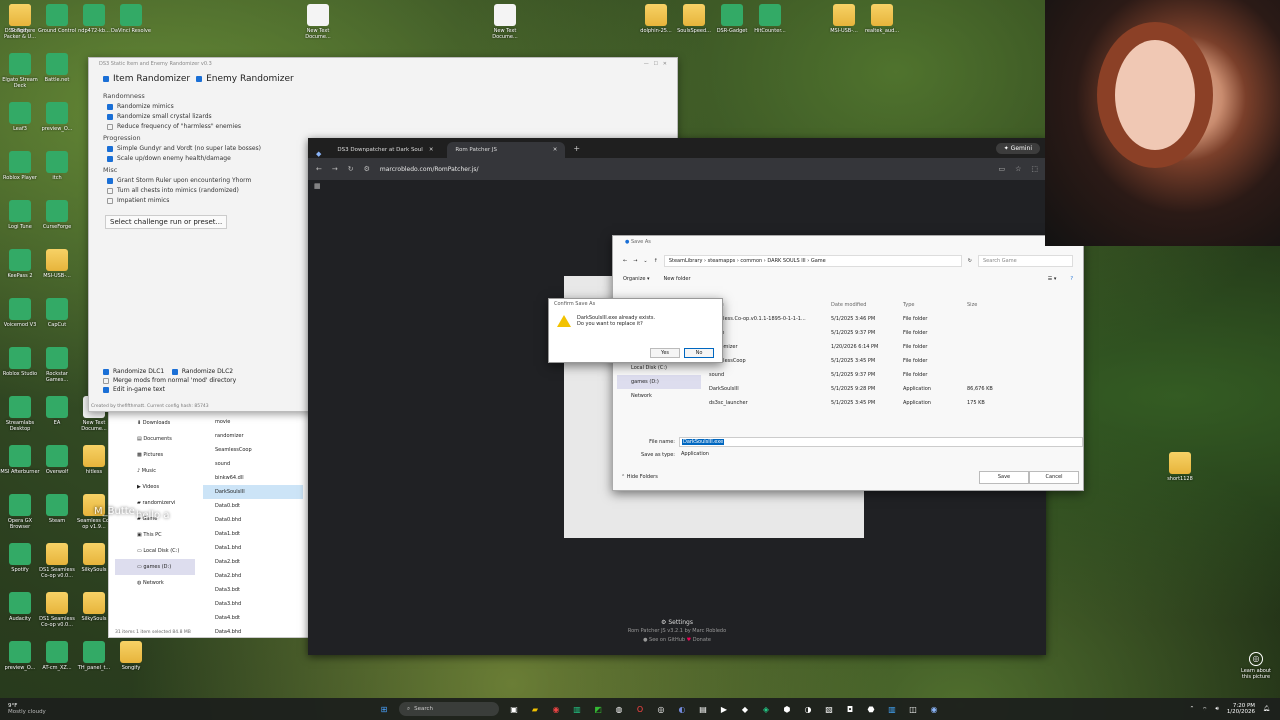 This screenshot has width=1280, height=720. What do you see at coordinates (253, 534) in the screenshot?
I see `explorer-file-item: Data1.bdt` at bounding box center [253, 534].